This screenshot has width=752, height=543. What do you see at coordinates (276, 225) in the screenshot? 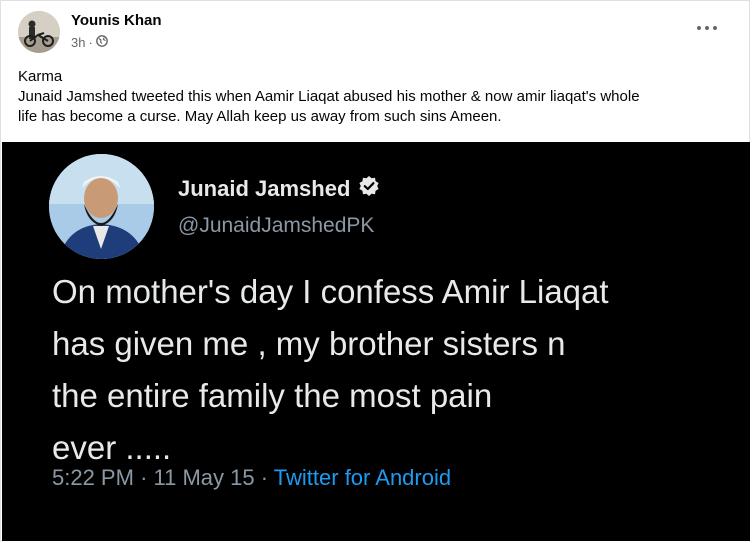
I see `tweet-handle: @JunaidJamshedPK` at bounding box center [276, 225].